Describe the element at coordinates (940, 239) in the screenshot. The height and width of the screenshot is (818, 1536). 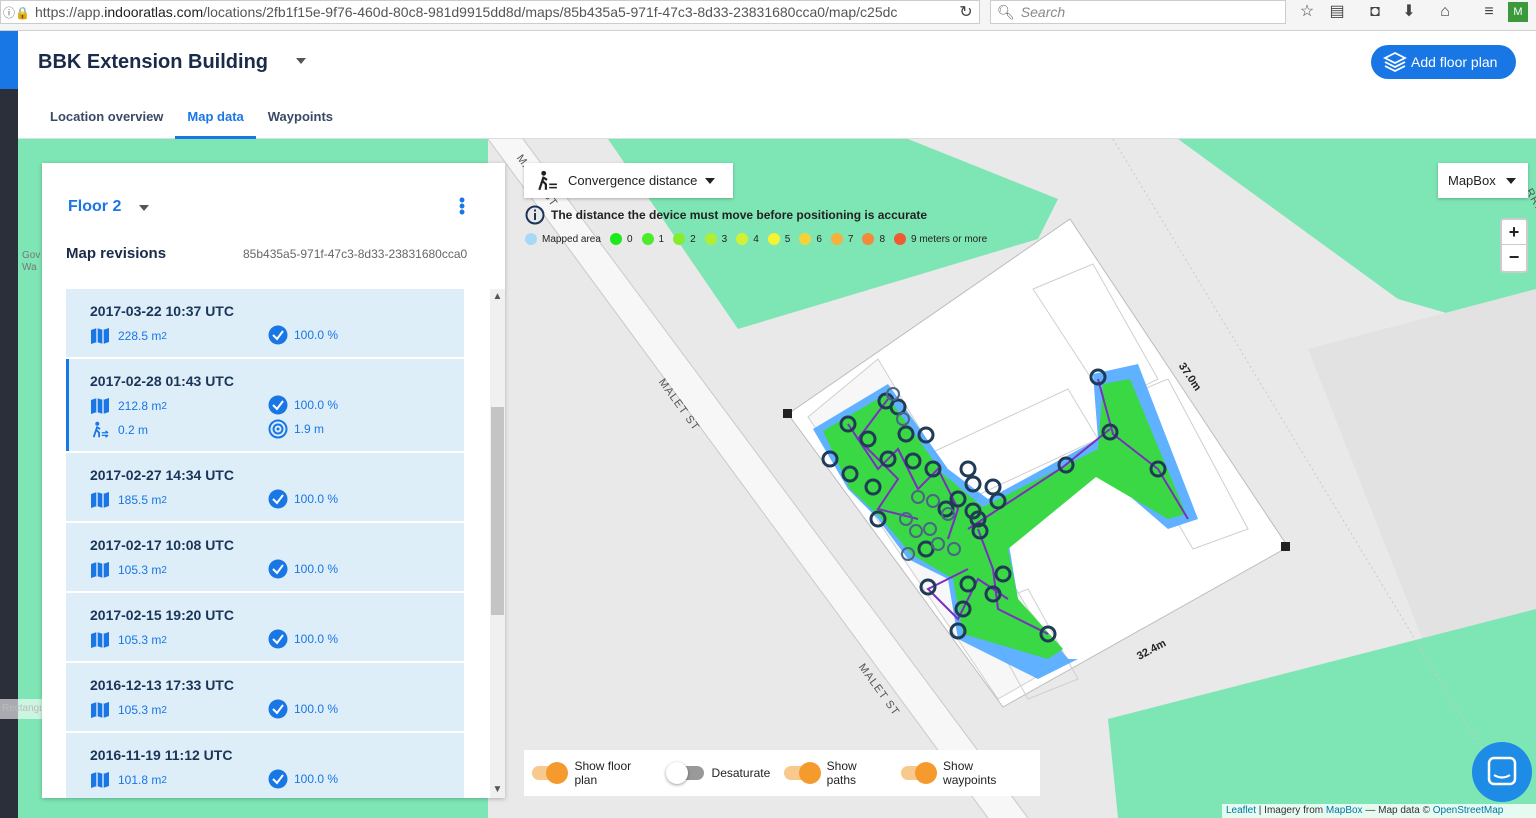
I see `legend-item: 9 meters or more` at that location.